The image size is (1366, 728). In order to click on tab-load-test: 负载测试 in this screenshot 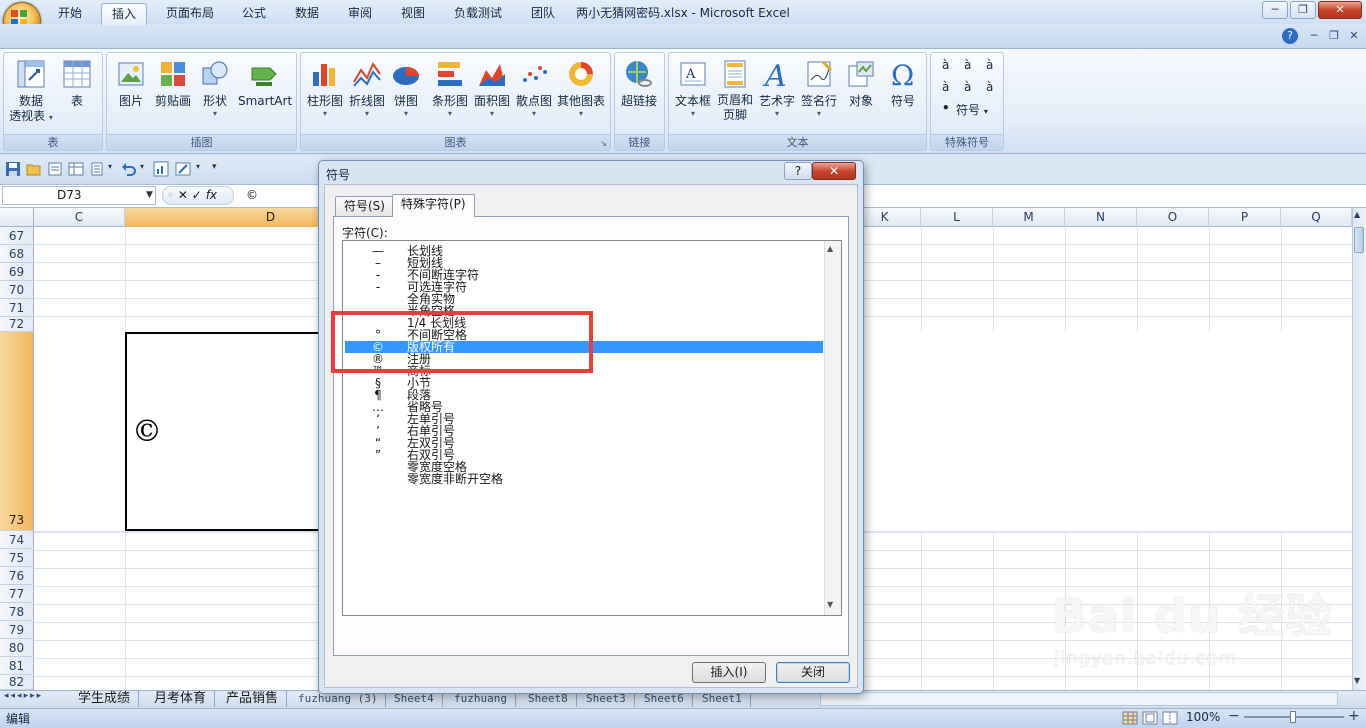, I will do `click(478, 14)`.